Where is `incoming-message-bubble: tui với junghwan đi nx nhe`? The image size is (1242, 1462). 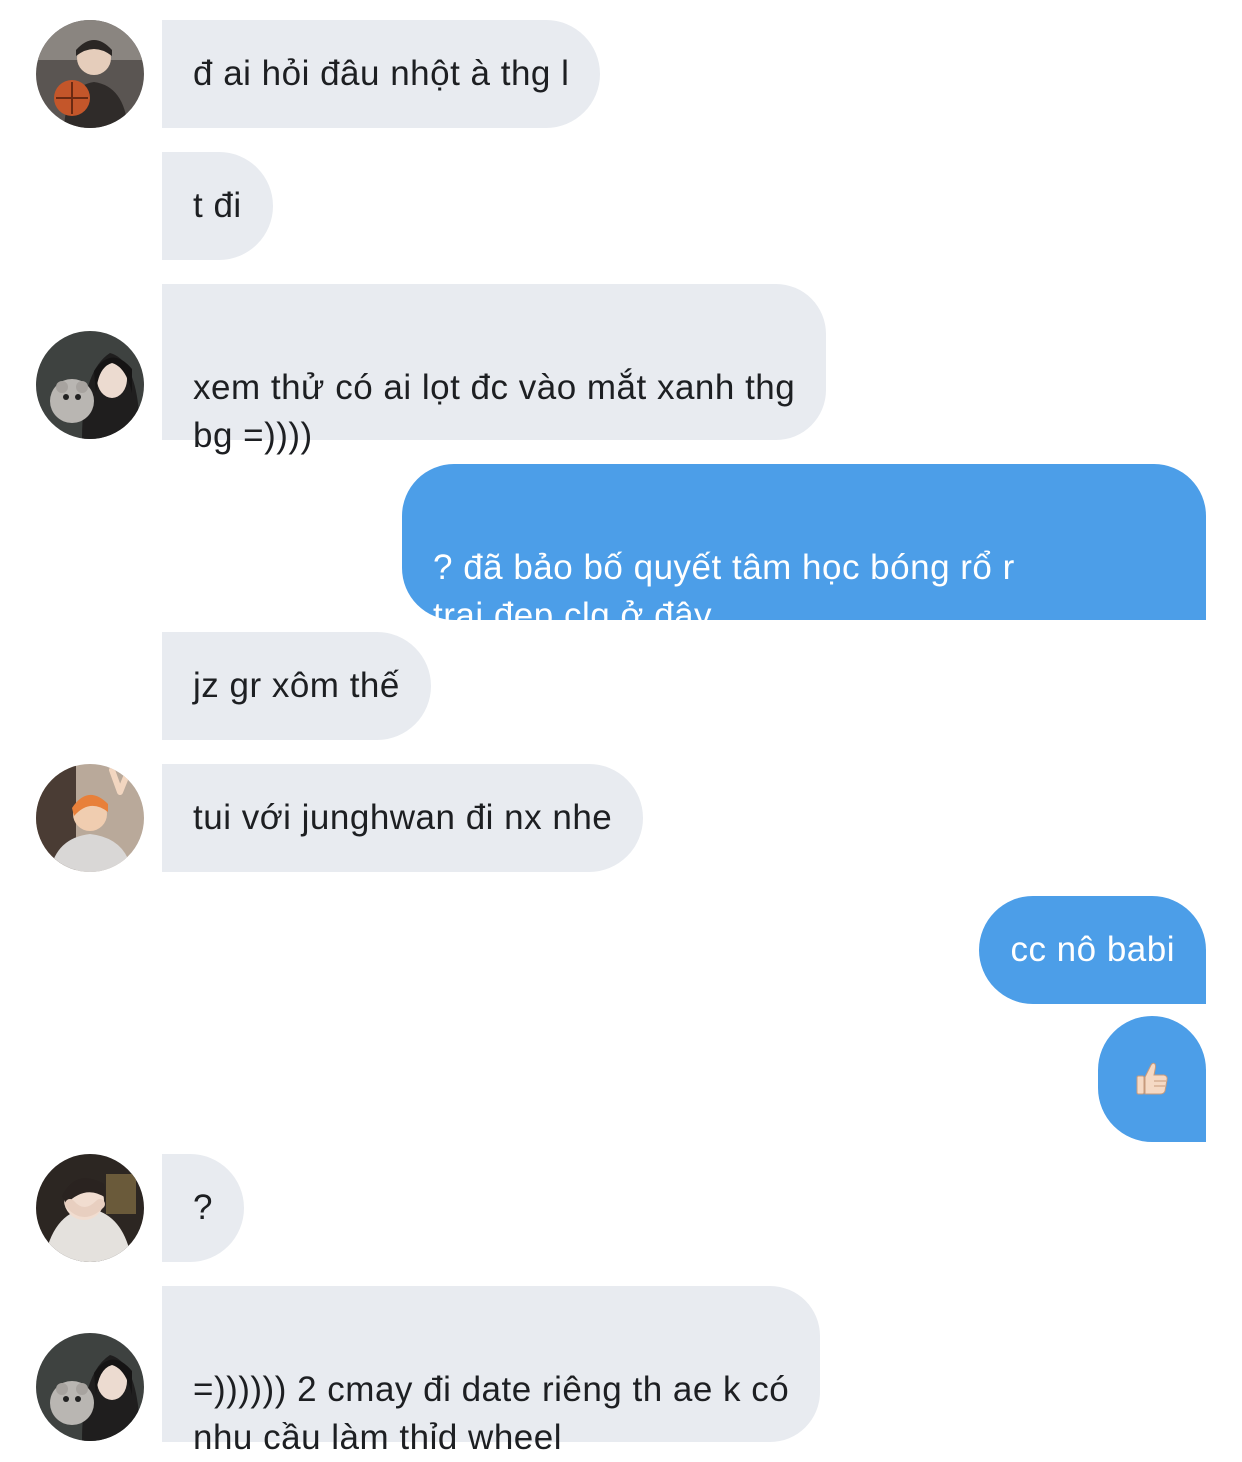 incoming-message-bubble: tui với junghwan đi nx nhe is located at coordinates (403, 818).